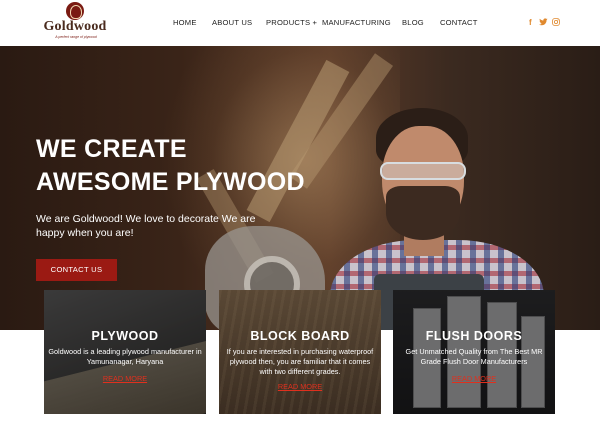  I want to click on twitter-bird-icon, so click(543, 22).